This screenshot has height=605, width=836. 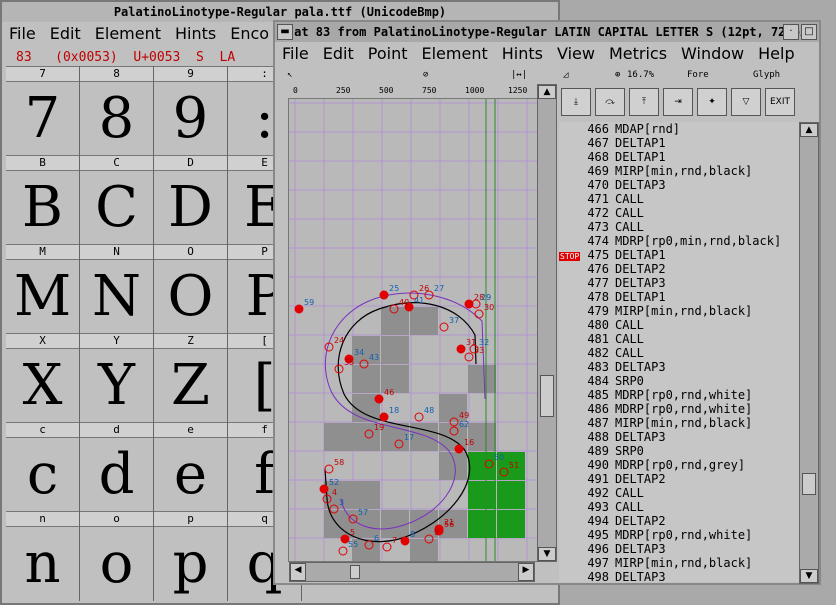 I want to click on instruction-row: 488 DELTAP3, so click(x=679, y=437).